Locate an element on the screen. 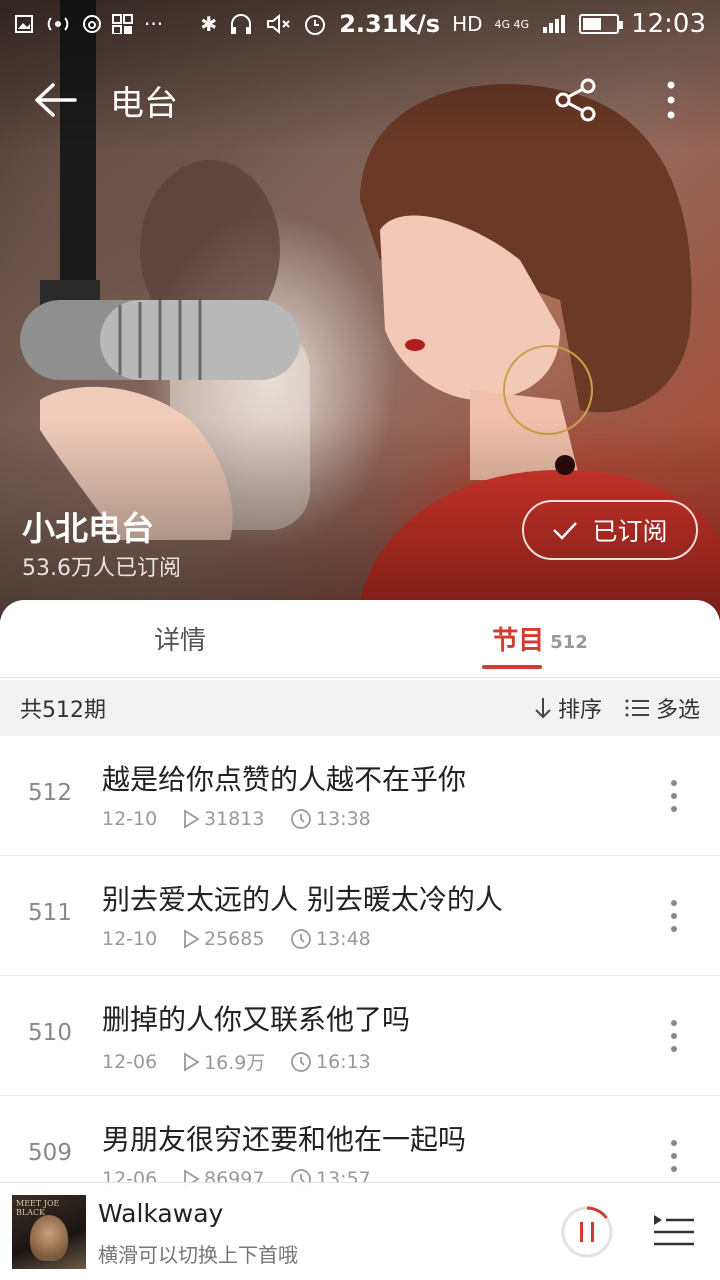 The height and width of the screenshot is (1280, 720). apps-icon is located at coordinates (122, 24).